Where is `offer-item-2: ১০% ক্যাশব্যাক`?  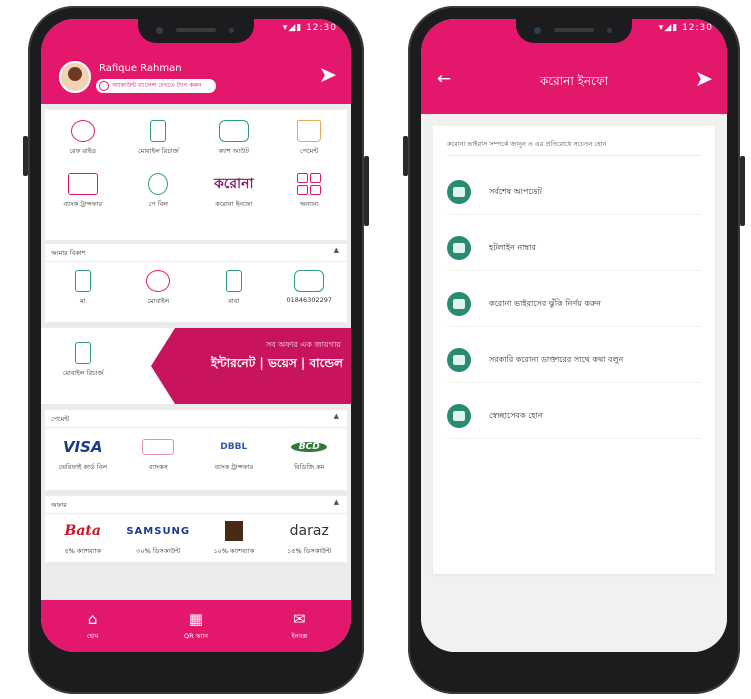 offer-item-2: ১০% ক্যাশব্যাক is located at coordinates (234, 538).